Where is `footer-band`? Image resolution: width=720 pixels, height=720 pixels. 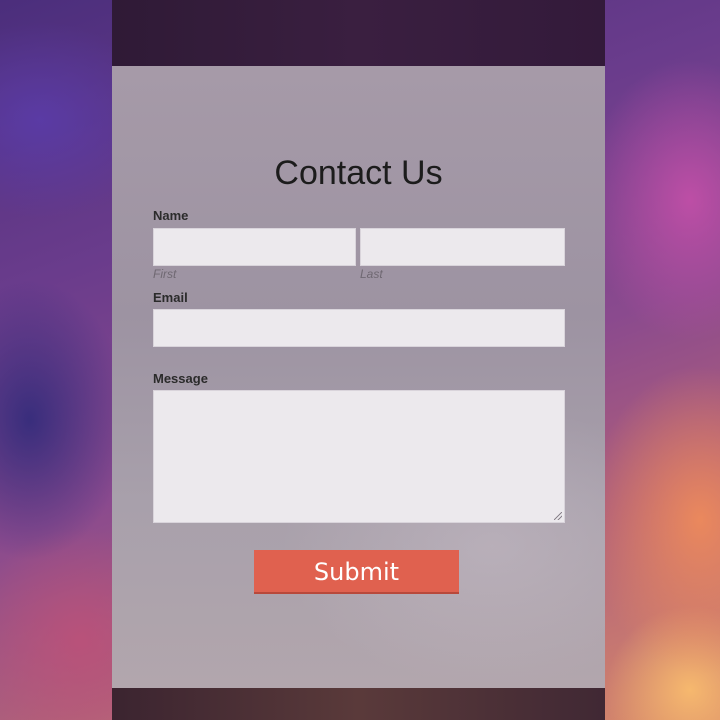
footer-band is located at coordinates (358, 704).